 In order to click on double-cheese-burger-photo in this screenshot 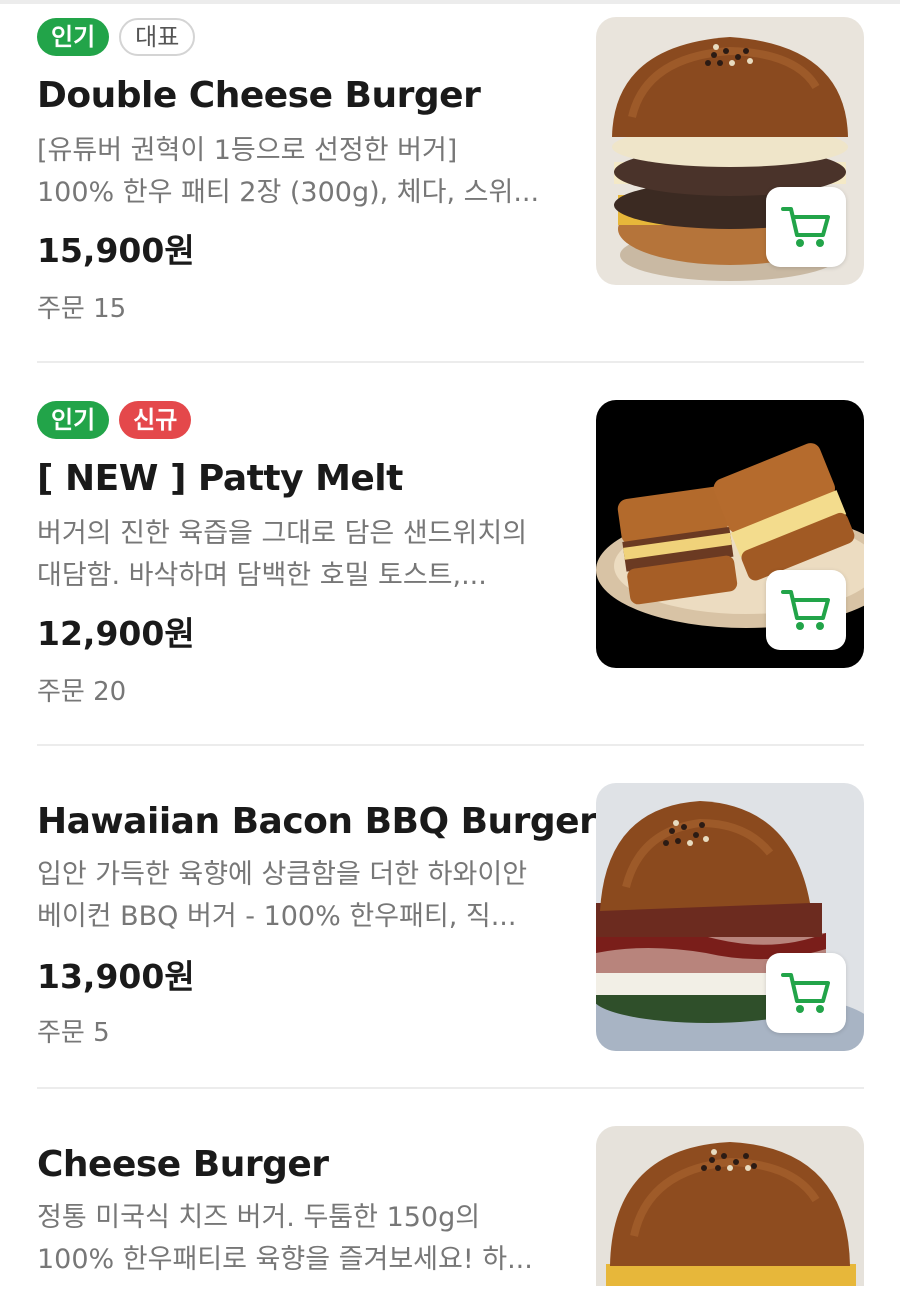, I will do `click(730, 151)`.